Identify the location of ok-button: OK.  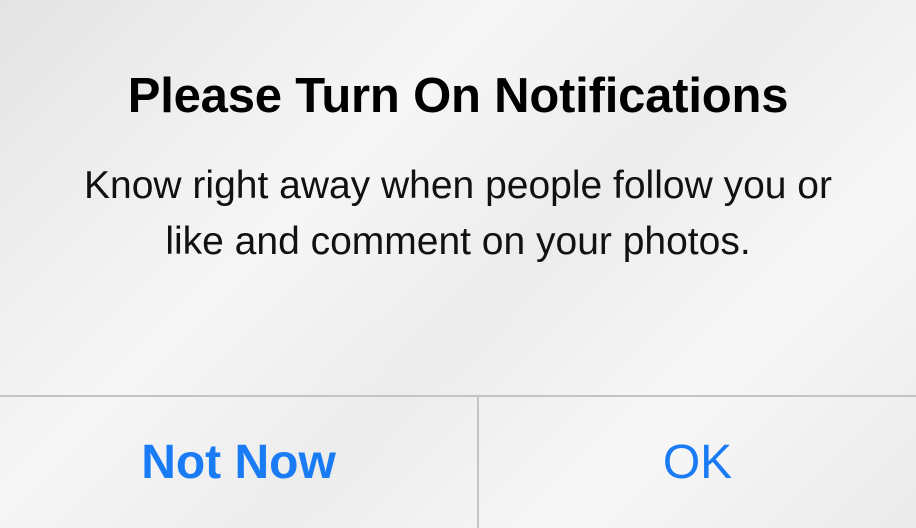
(697, 462).